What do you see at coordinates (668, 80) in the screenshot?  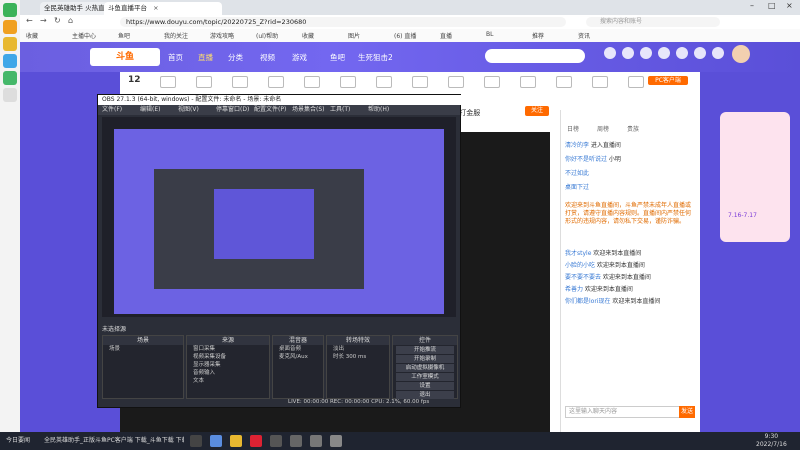 I see `pc-client-button: PC客户端` at bounding box center [668, 80].